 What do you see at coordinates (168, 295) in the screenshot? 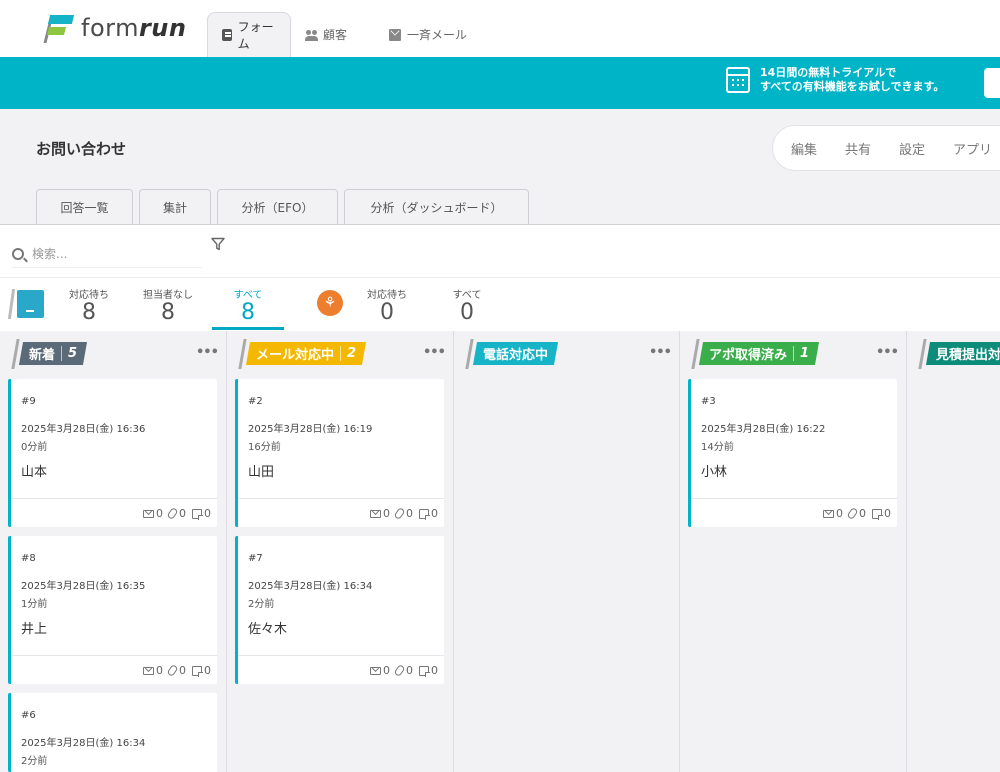
I see `stat-unassigned-label: 担当者なし` at bounding box center [168, 295].